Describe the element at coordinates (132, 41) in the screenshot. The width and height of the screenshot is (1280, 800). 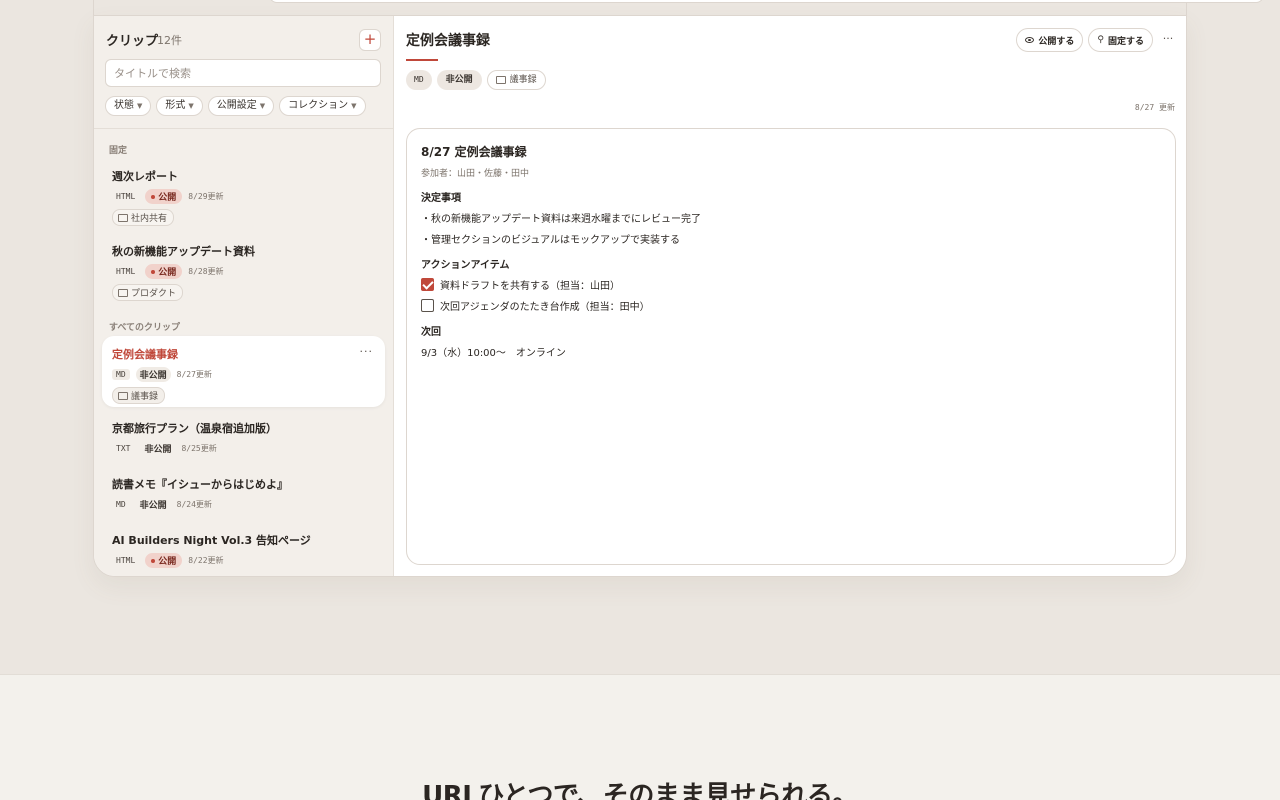
I see `sidebar-title: クリップ` at that location.